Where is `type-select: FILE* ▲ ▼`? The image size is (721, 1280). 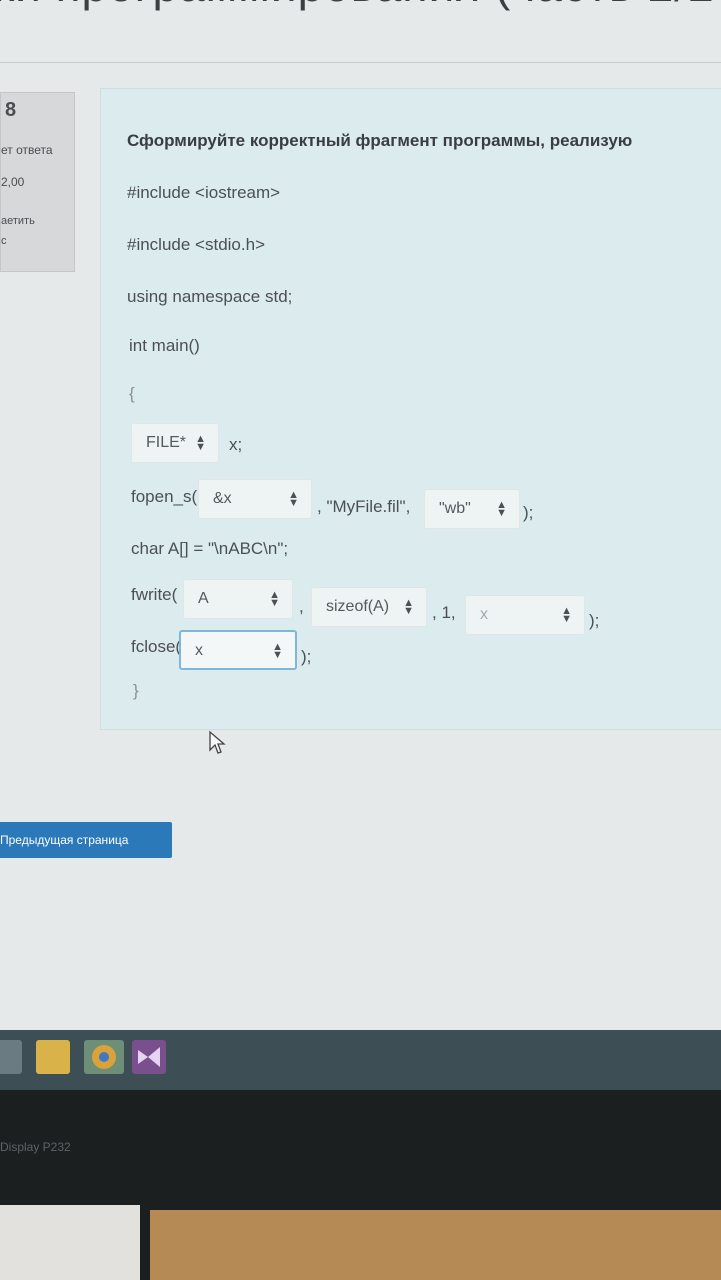 type-select: FILE* ▲ ▼ is located at coordinates (175, 443).